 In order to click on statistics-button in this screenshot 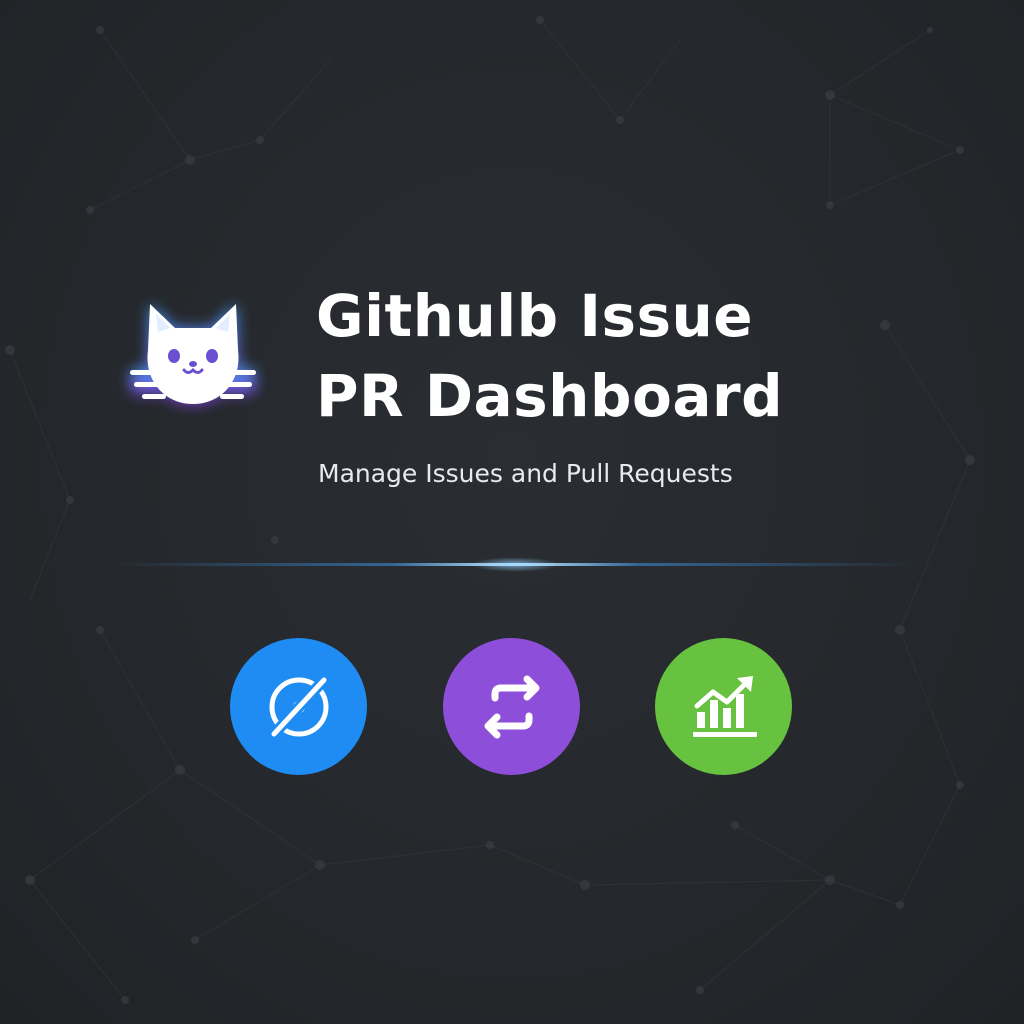, I will do `click(723, 706)`.